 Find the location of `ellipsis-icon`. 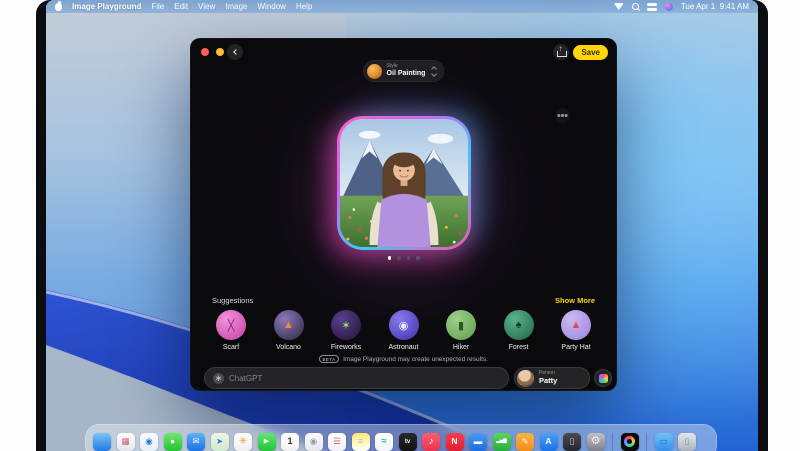

ellipsis-icon is located at coordinates (562, 115).